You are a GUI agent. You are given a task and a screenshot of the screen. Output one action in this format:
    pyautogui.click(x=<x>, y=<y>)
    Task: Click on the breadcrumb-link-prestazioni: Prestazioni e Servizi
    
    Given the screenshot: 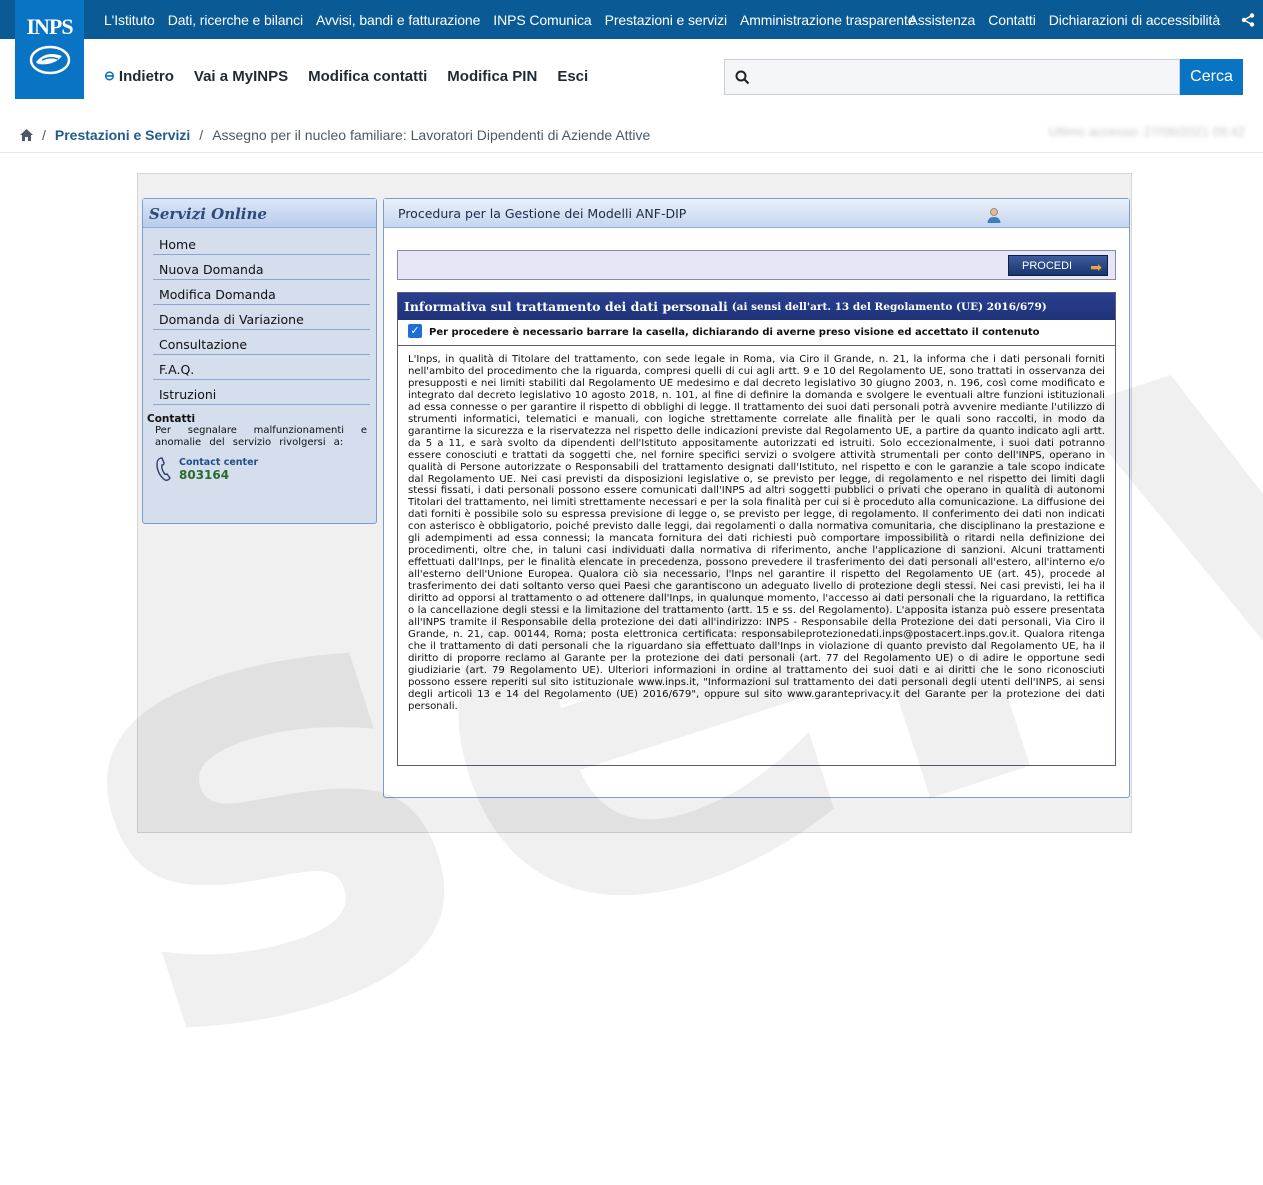 What is the action you would take?
    pyautogui.click(x=122, y=135)
    